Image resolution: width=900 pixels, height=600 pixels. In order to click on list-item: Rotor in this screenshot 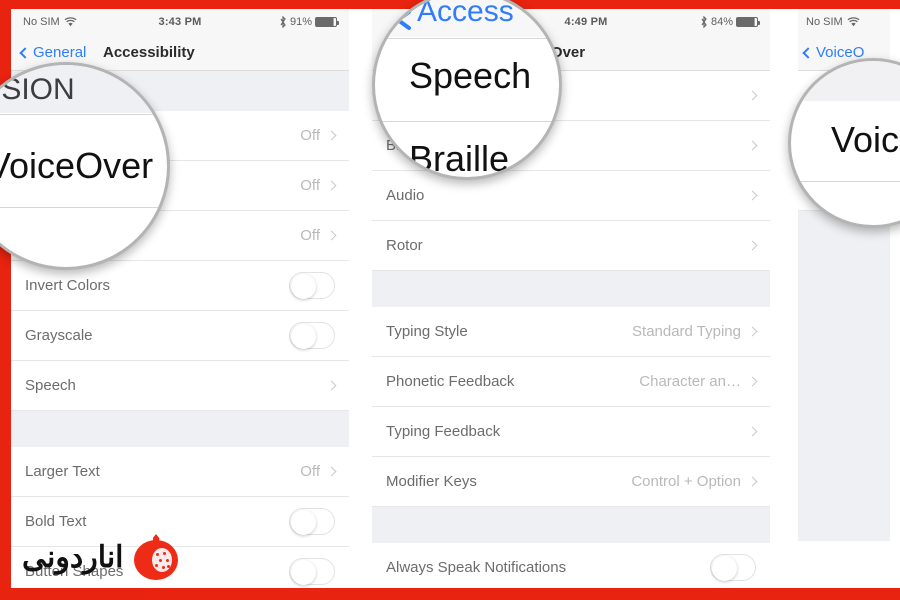, I will do `click(571, 246)`.